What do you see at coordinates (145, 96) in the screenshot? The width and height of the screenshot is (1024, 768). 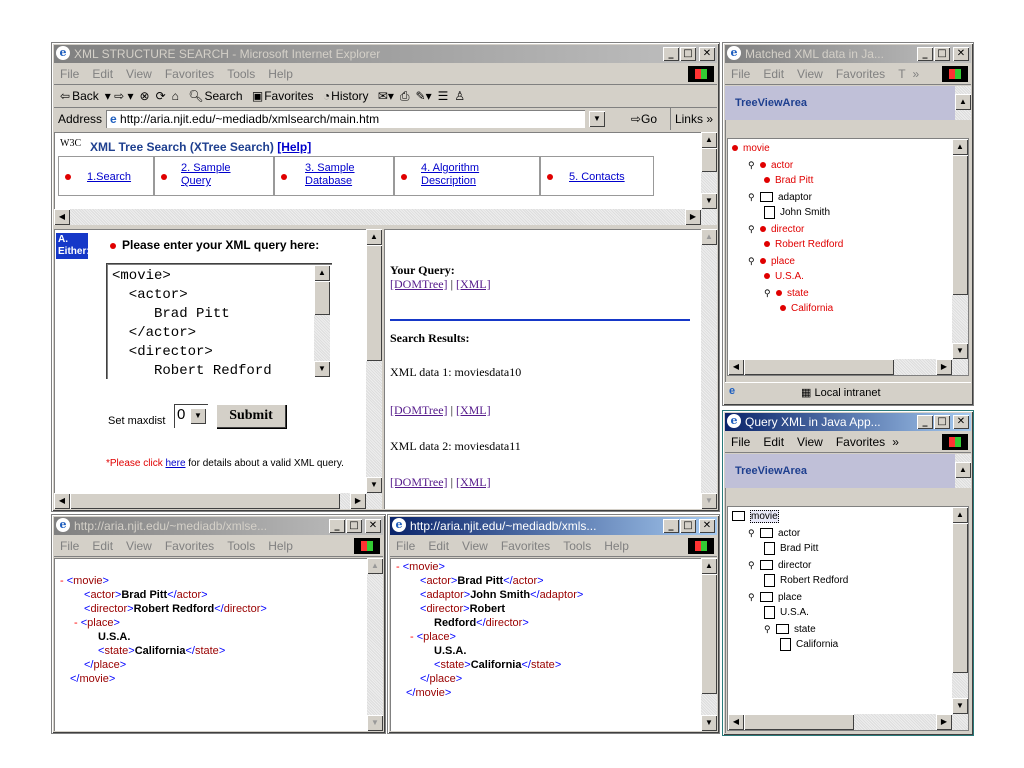 I see `stop-icon: ⊗` at bounding box center [145, 96].